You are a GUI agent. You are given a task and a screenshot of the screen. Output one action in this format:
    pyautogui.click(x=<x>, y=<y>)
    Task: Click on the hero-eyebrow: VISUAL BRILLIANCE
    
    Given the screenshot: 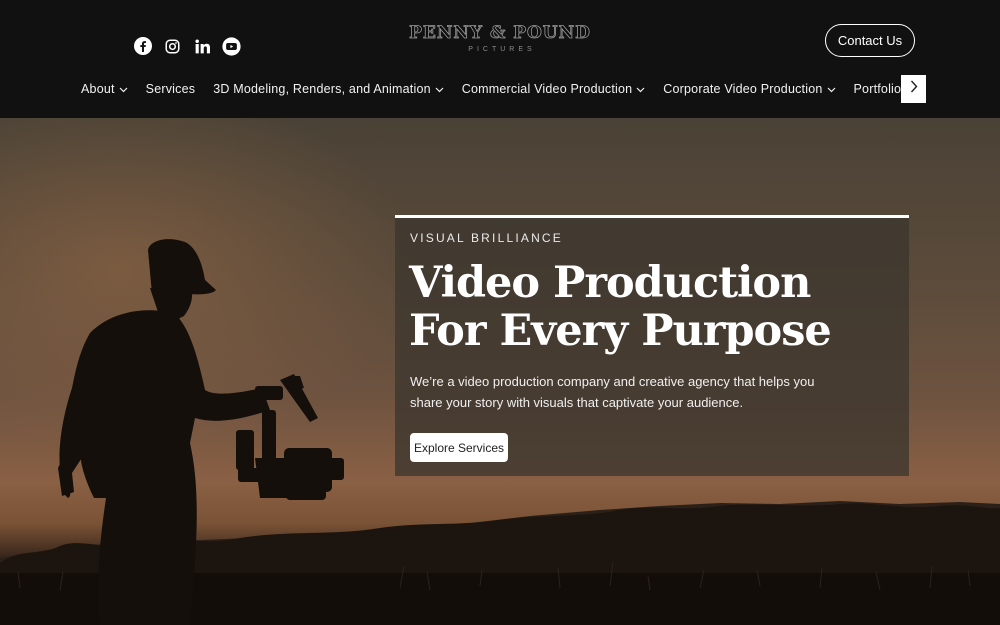 What is the action you would take?
    pyautogui.click(x=486, y=238)
    